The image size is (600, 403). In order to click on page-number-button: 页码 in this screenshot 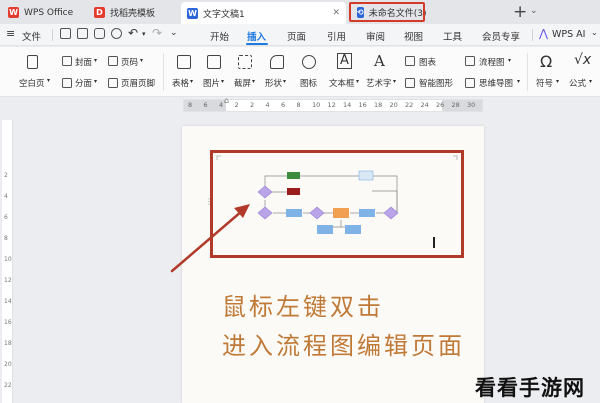, I will do `click(129, 62)`.